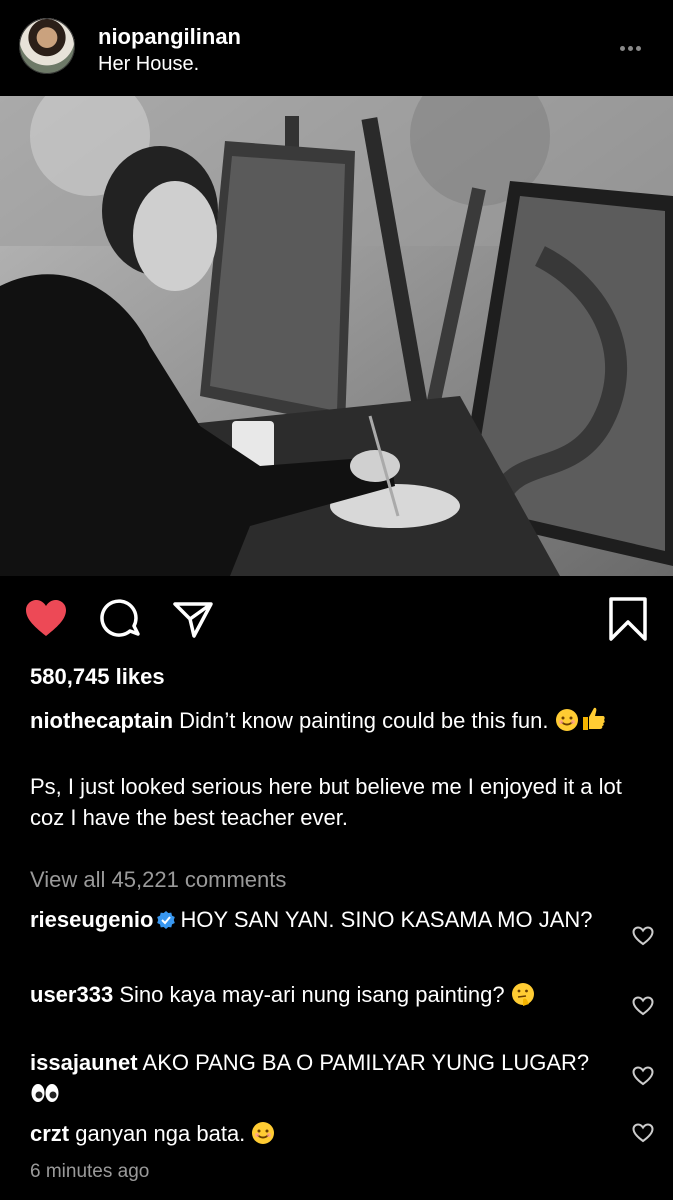 This screenshot has width=673, height=1200. What do you see at coordinates (46, 618) in the screenshot?
I see `heart-filled-icon` at bounding box center [46, 618].